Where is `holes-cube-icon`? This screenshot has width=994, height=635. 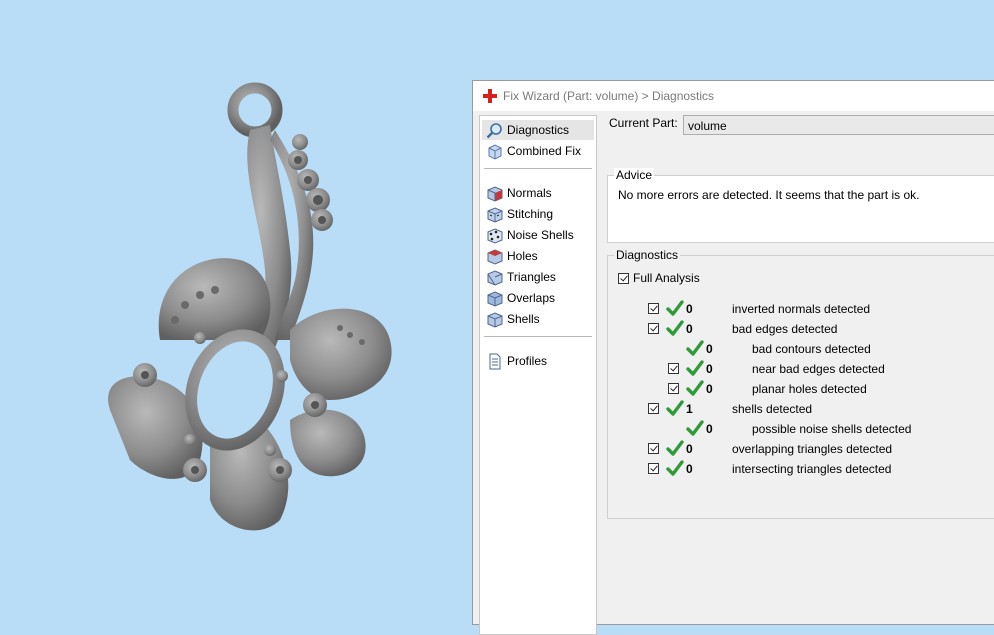
holes-cube-icon is located at coordinates (495, 256).